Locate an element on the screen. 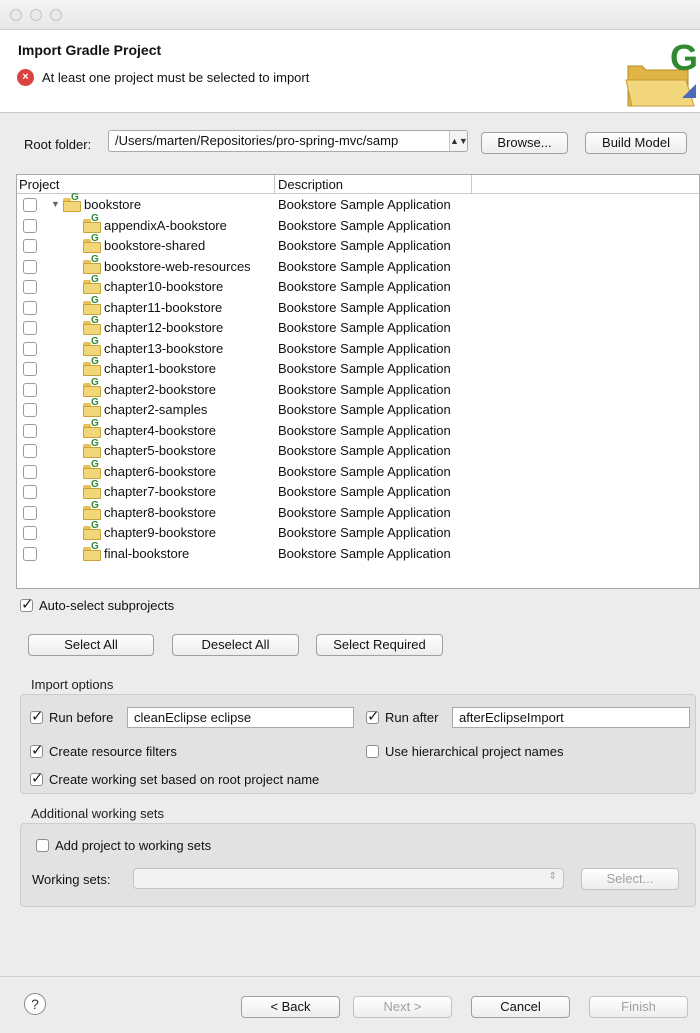  minimize-window-button is located at coordinates (36, 15).